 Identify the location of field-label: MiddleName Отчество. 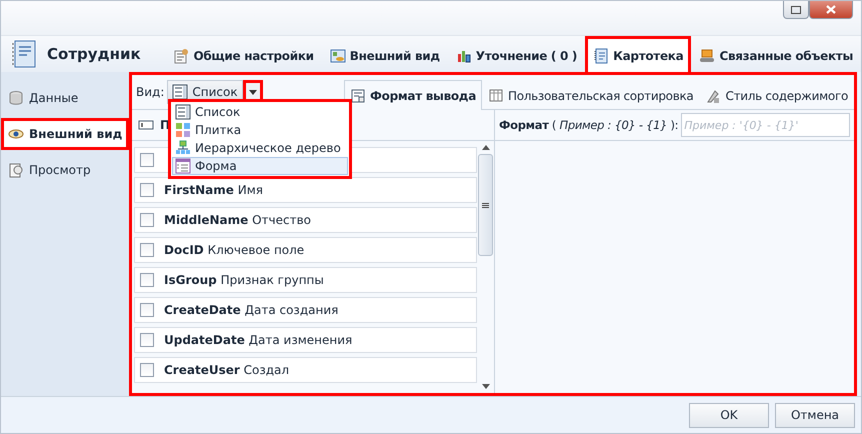
(238, 220).